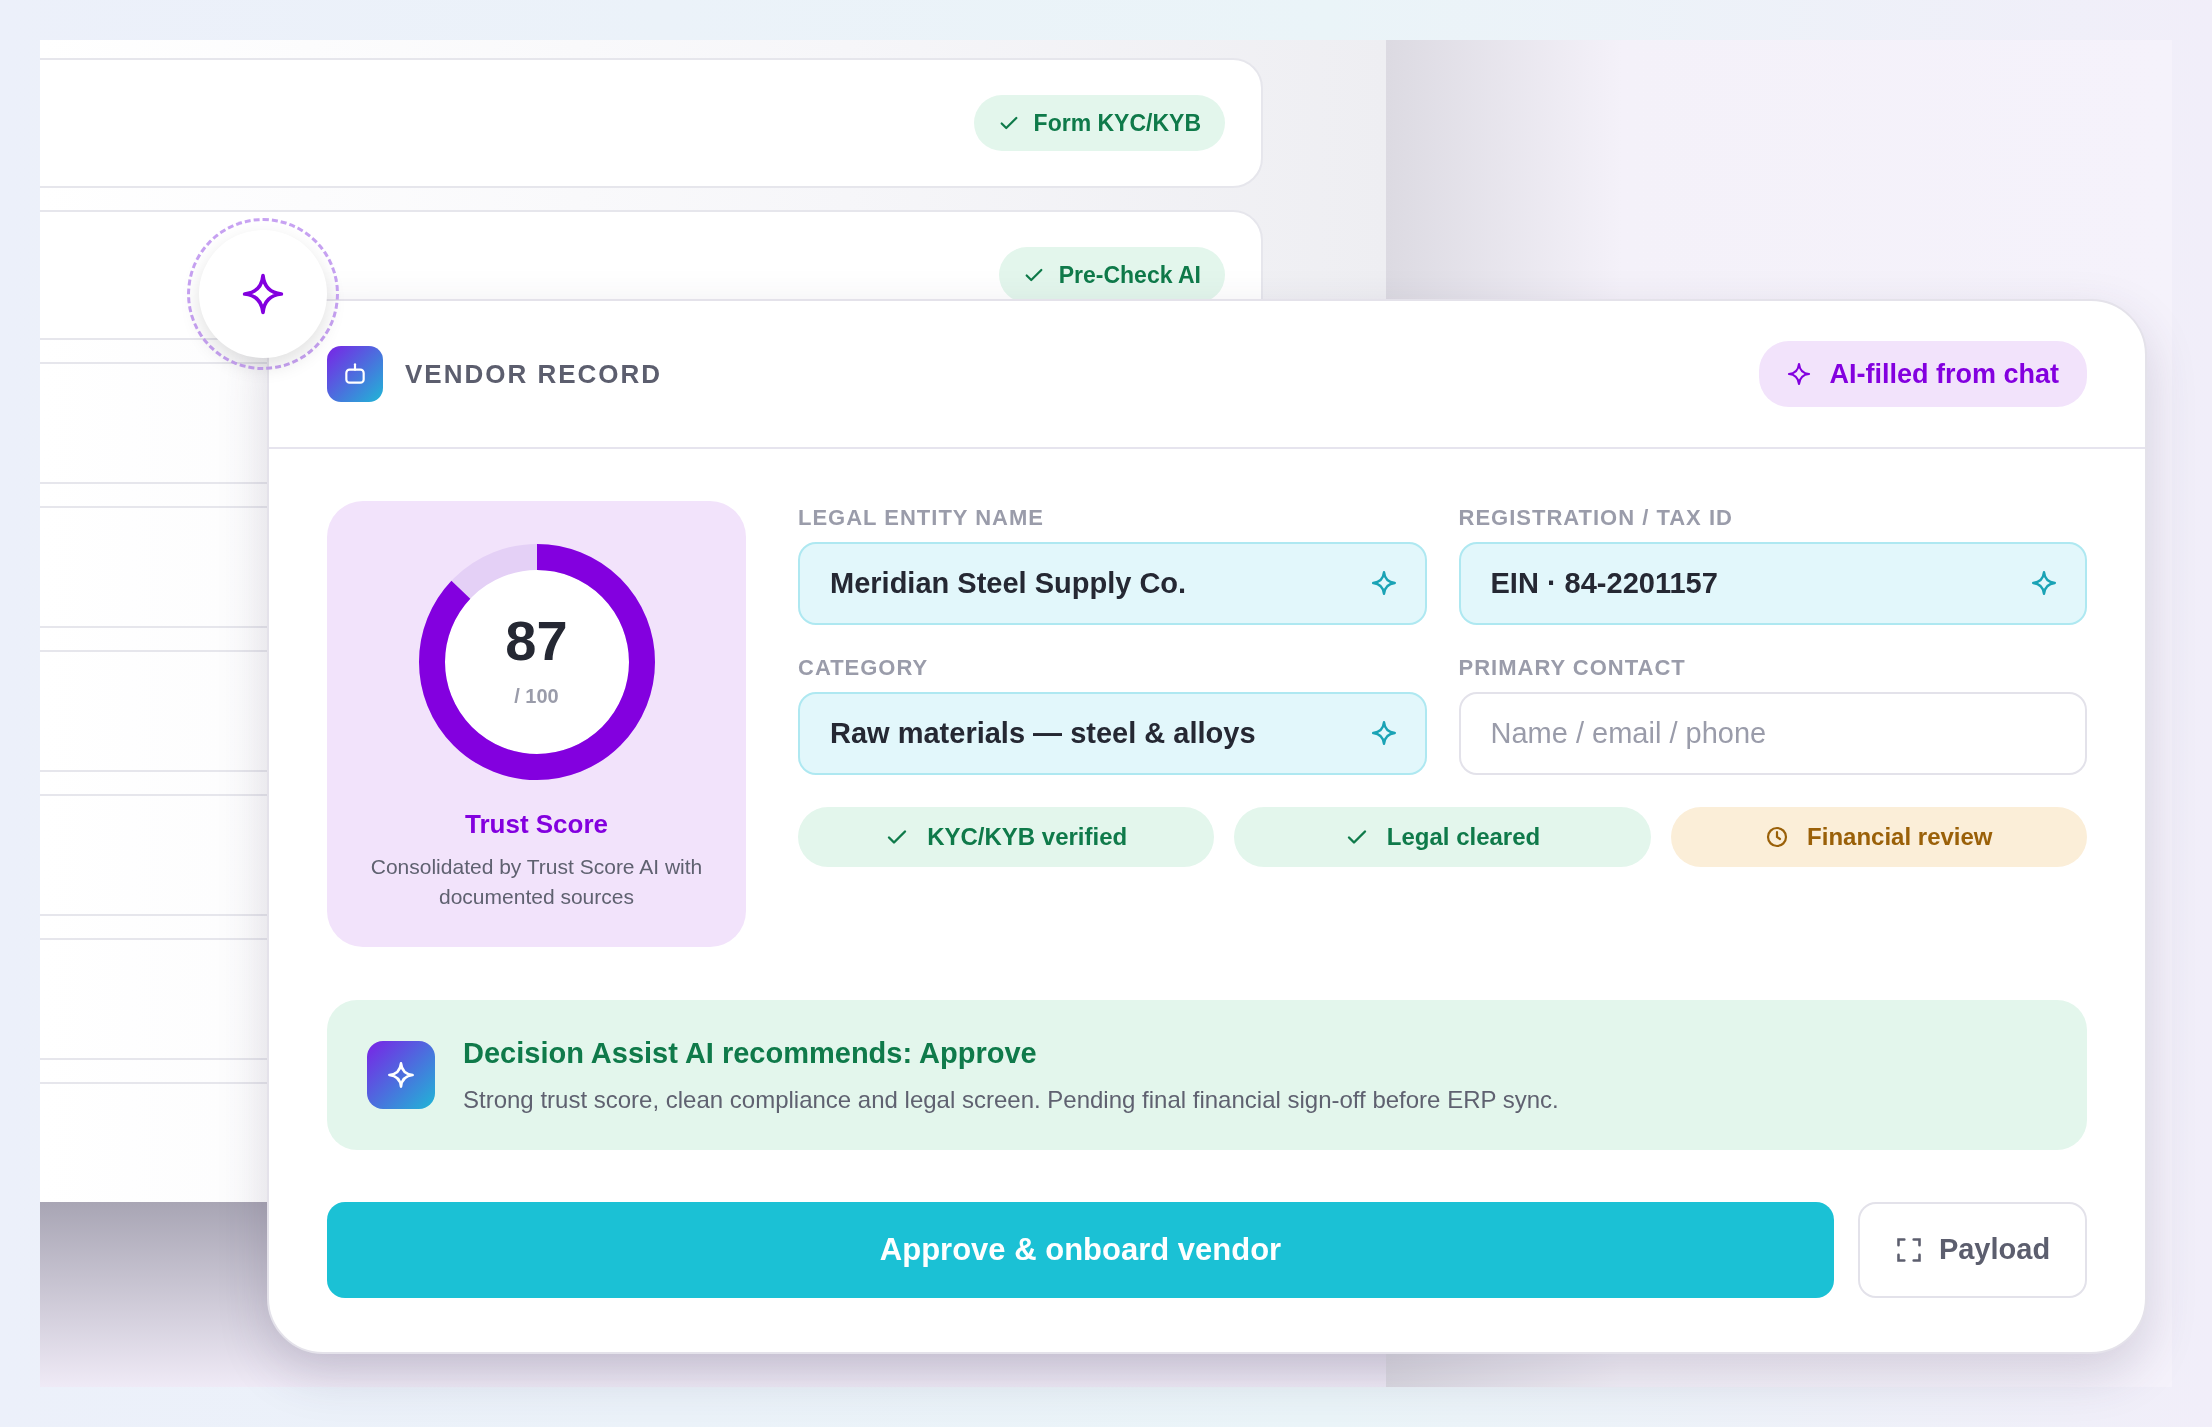 This screenshot has width=2212, height=1427. Describe the element at coordinates (1878, 837) in the screenshot. I see `status-pill: Financial review` at that location.